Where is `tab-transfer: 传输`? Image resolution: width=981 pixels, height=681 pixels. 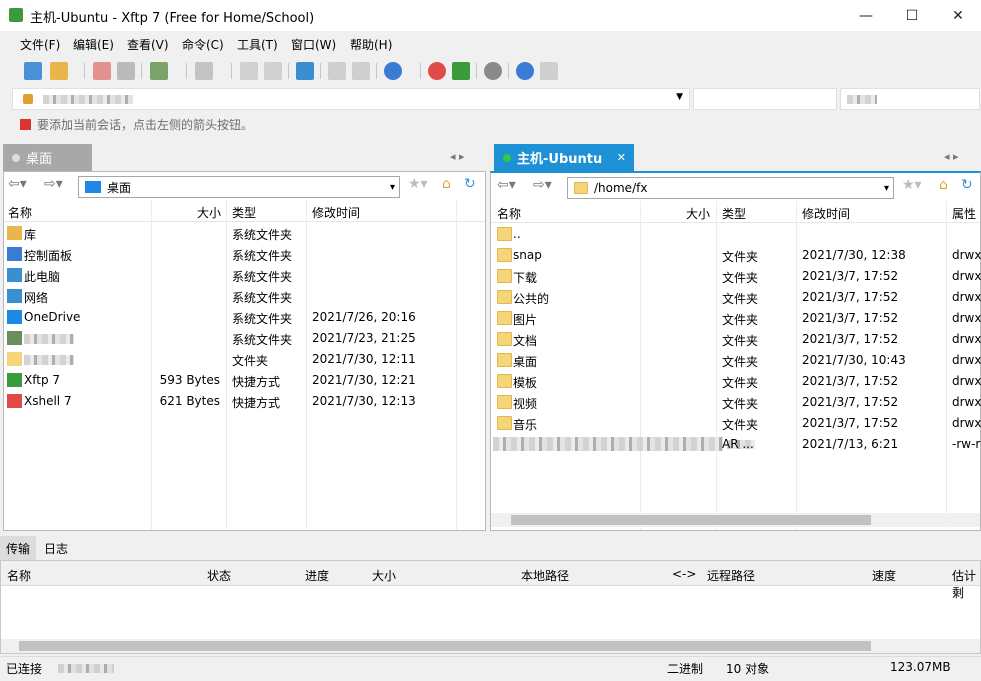 tab-transfer: 传输 is located at coordinates (18, 548).